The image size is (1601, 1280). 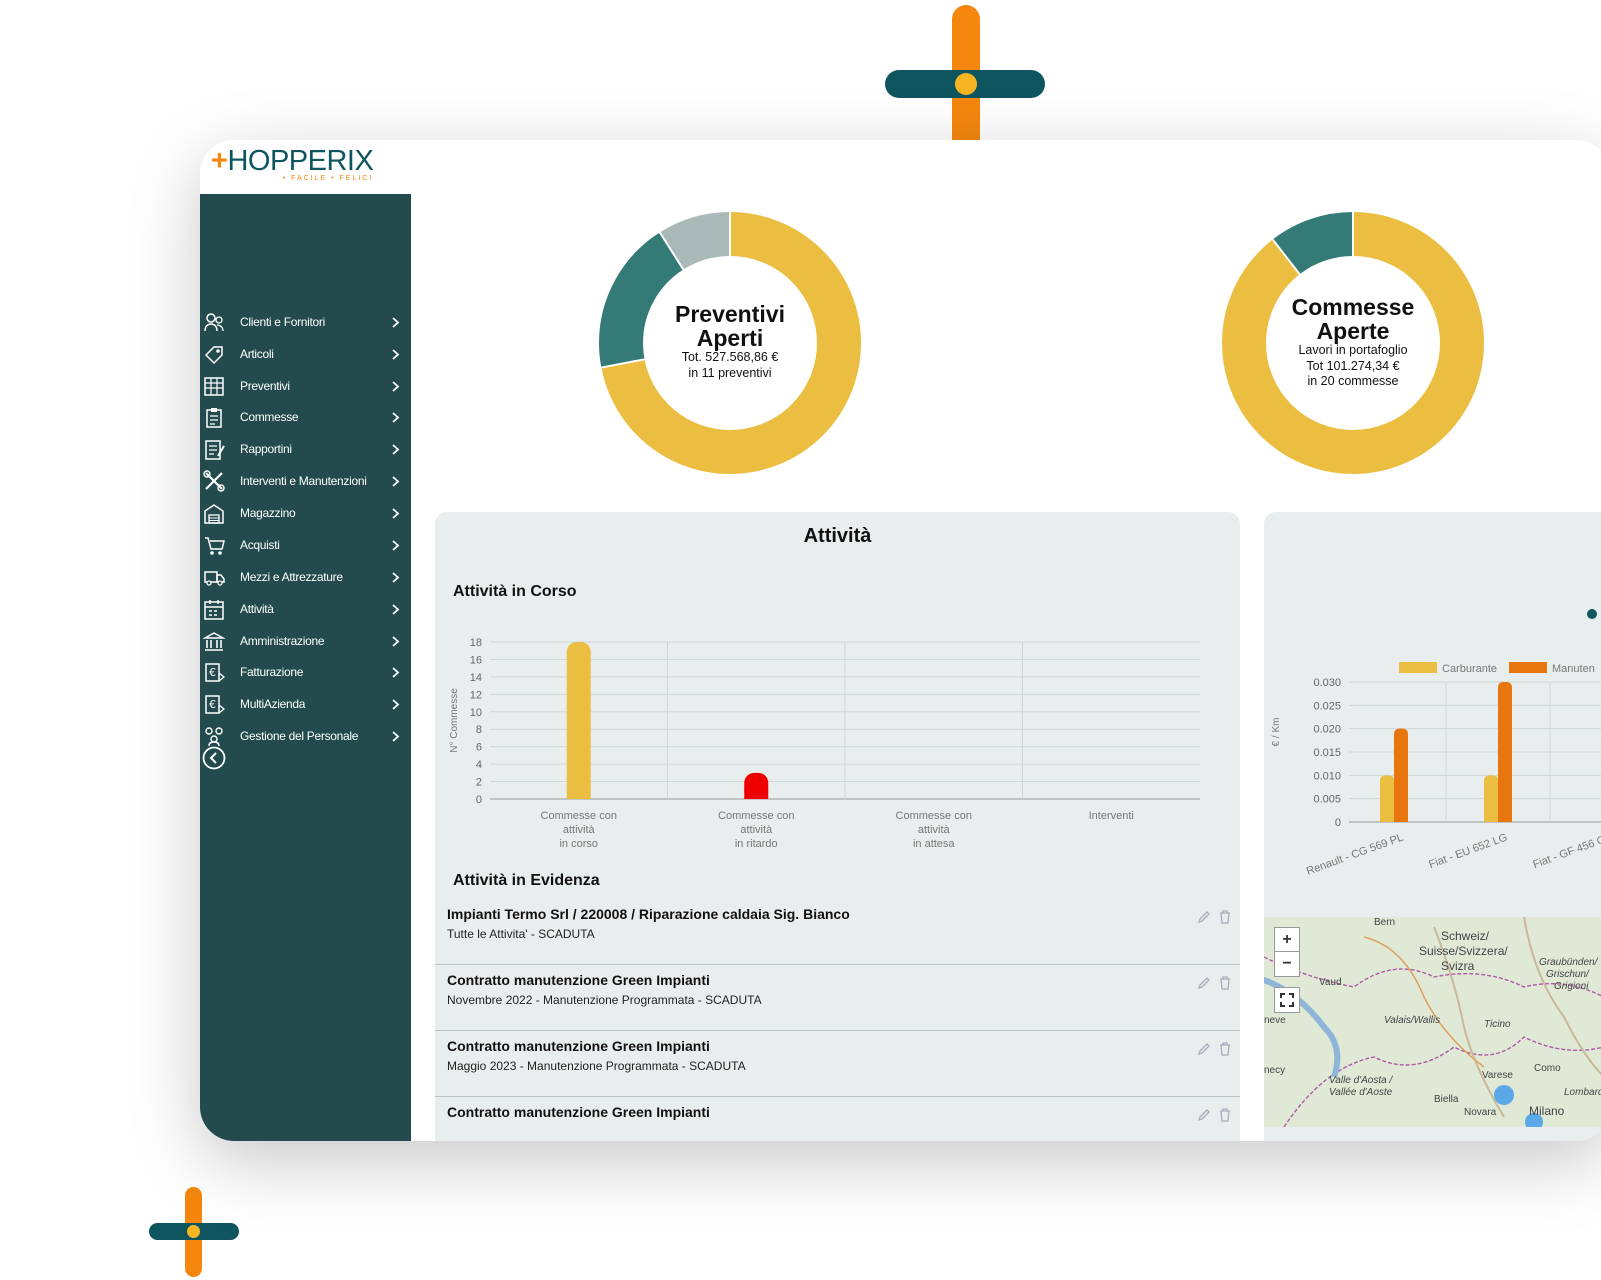 I want to click on map-label: Biella, so click(x=1446, y=1099).